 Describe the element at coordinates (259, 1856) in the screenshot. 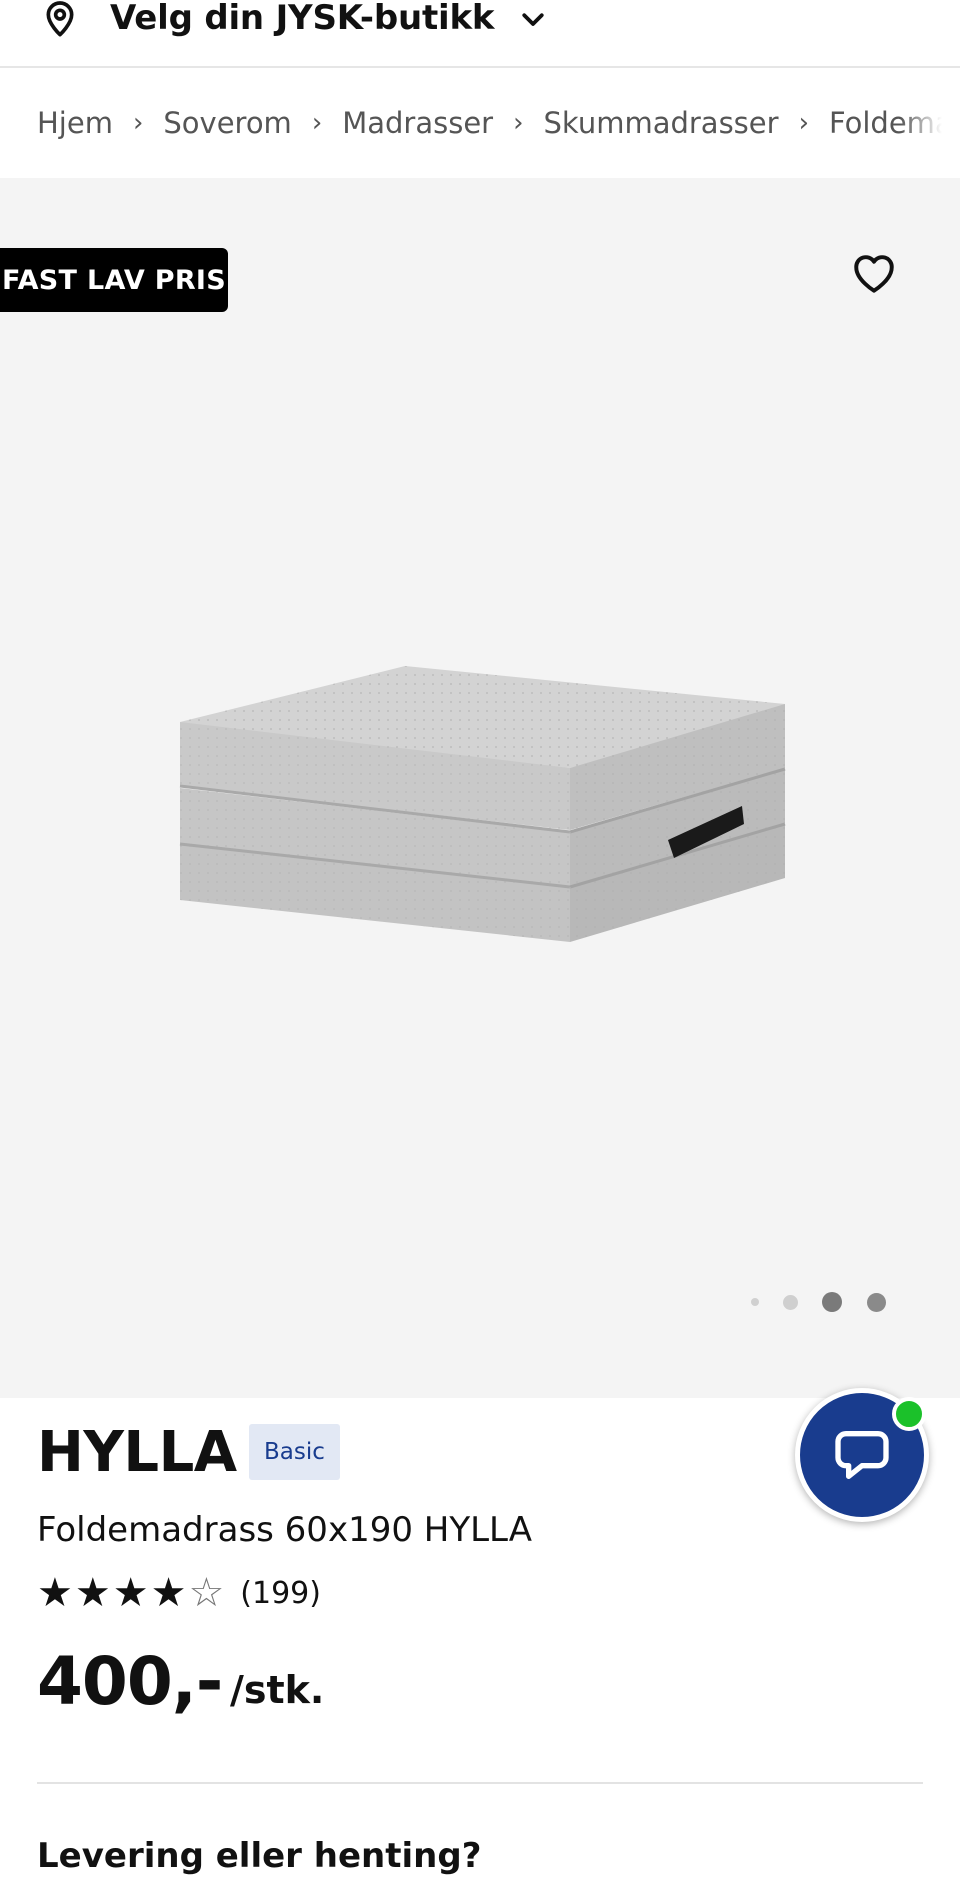

I see `delivery-heading: Levering eller henting?` at that location.